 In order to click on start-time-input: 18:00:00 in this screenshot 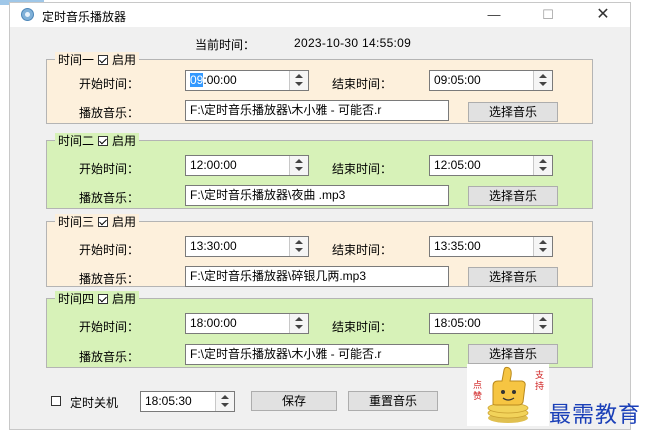, I will do `click(247, 323)`.